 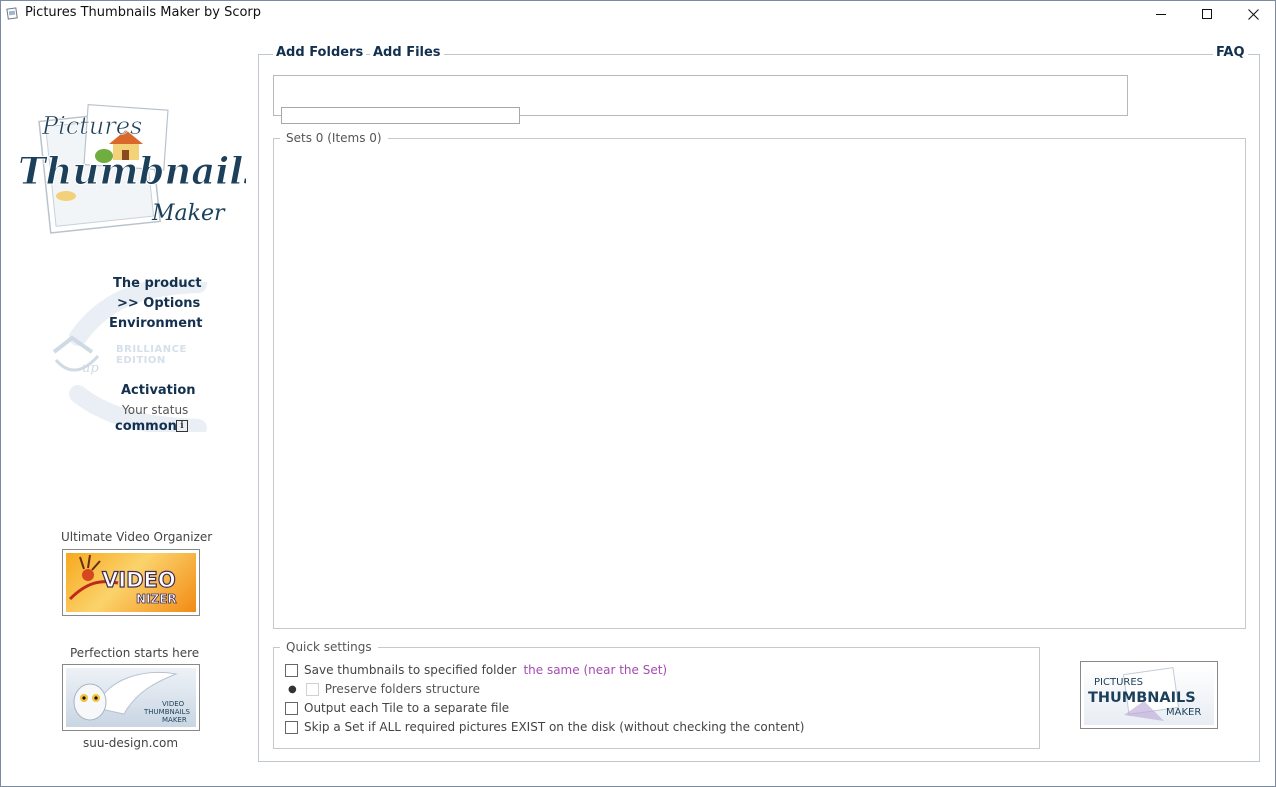 I want to click on minimize-button, so click(x=1161, y=14).